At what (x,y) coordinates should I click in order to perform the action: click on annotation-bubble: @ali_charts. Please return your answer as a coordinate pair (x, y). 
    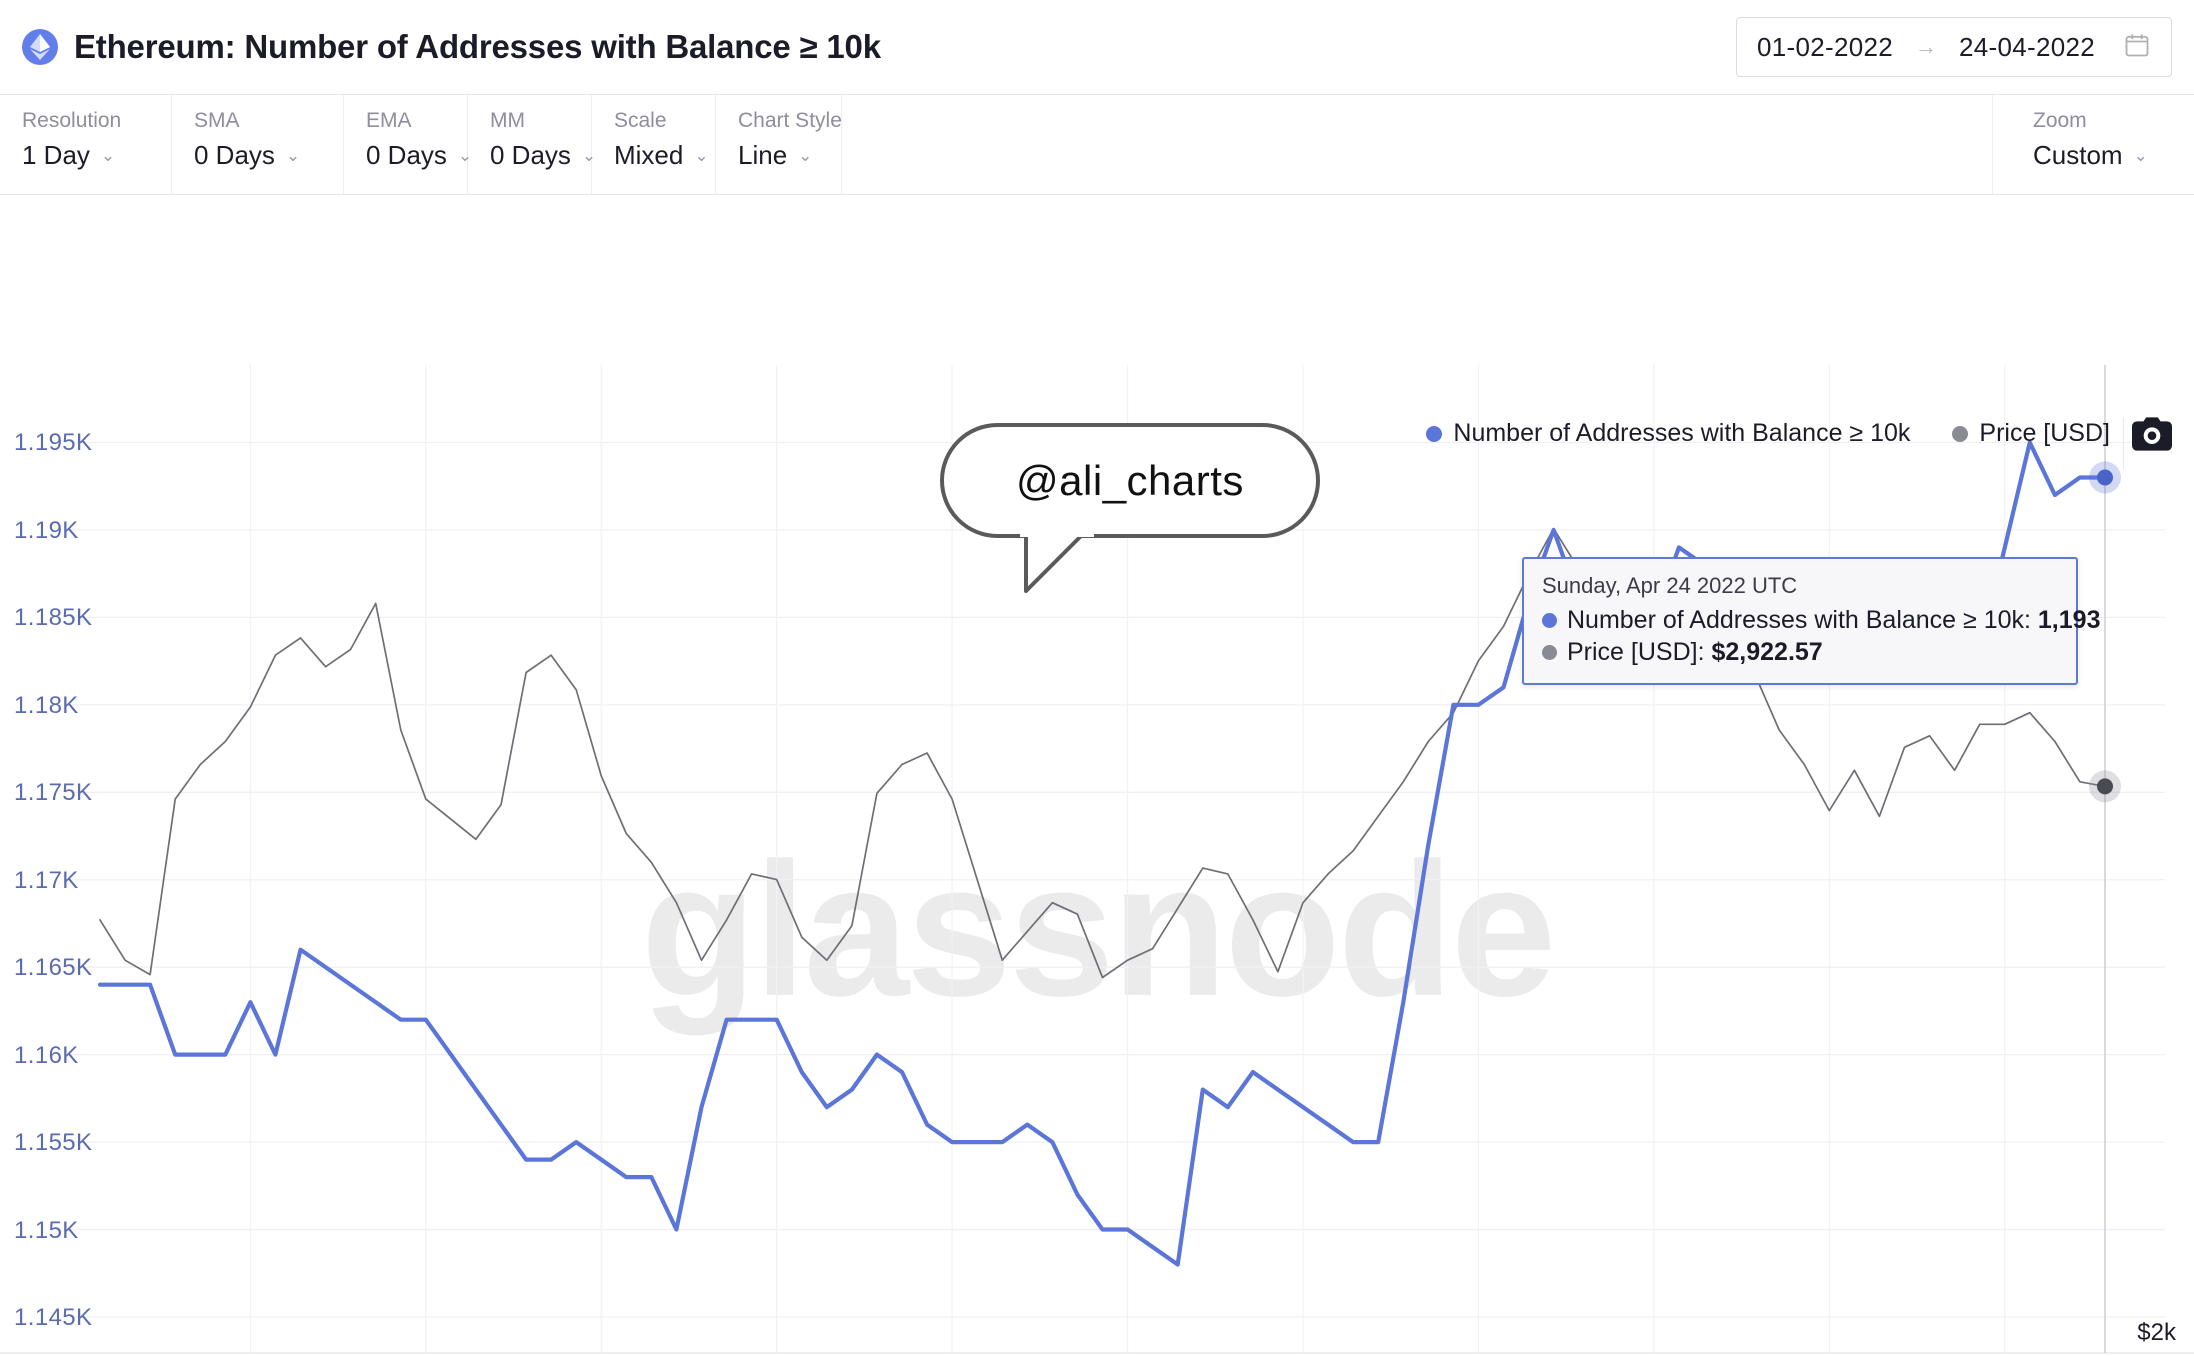
    Looking at the image, I should click on (1130, 480).